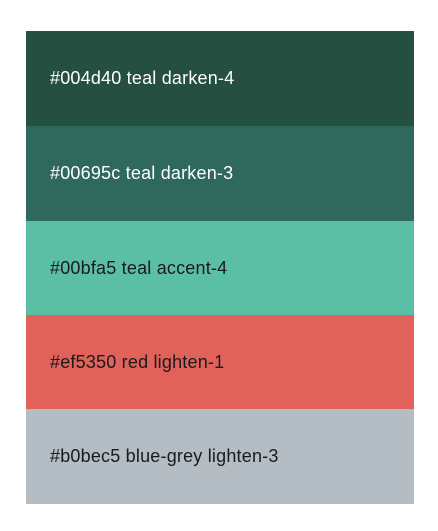 This screenshot has height=531, width=438. Describe the element at coordinates (164, 456) in the screenshot. I see `swatch-label: #b0bec5 blue-grey lighten-3` at that location.